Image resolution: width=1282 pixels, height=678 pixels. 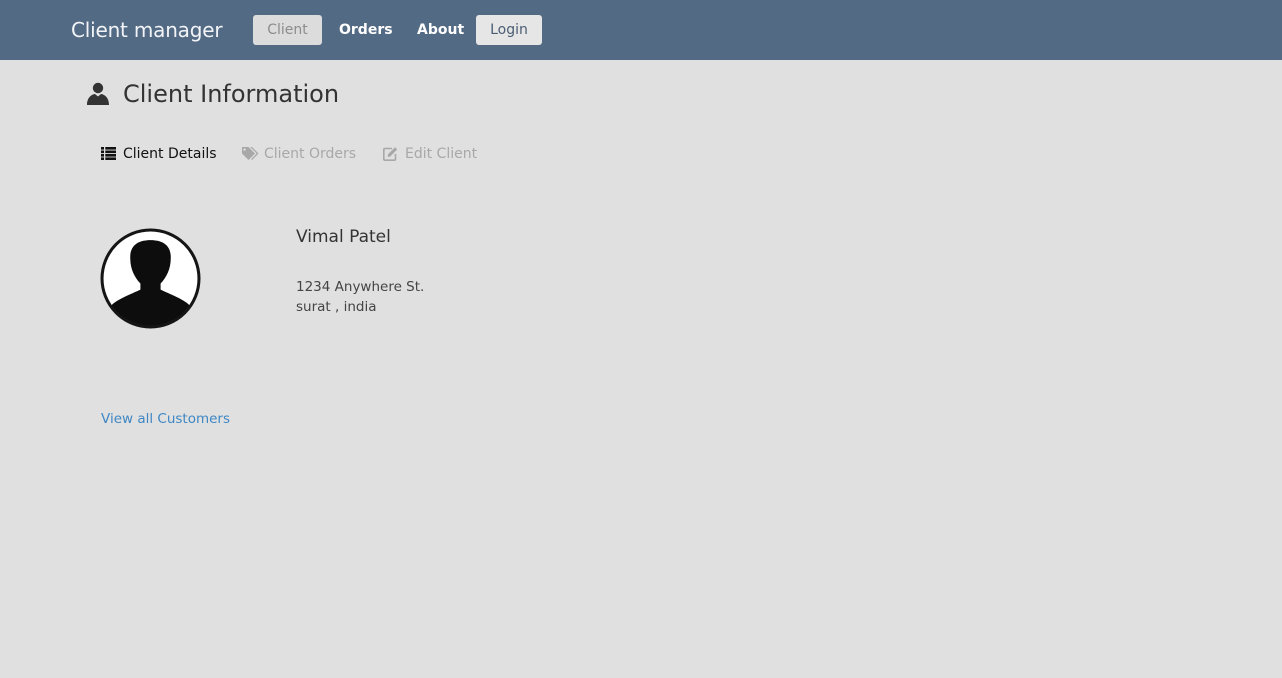 What do you see at coordinates (231, 94) in the screenshot?
I see `page-title: Client Information` at bounding box center [231, 94].